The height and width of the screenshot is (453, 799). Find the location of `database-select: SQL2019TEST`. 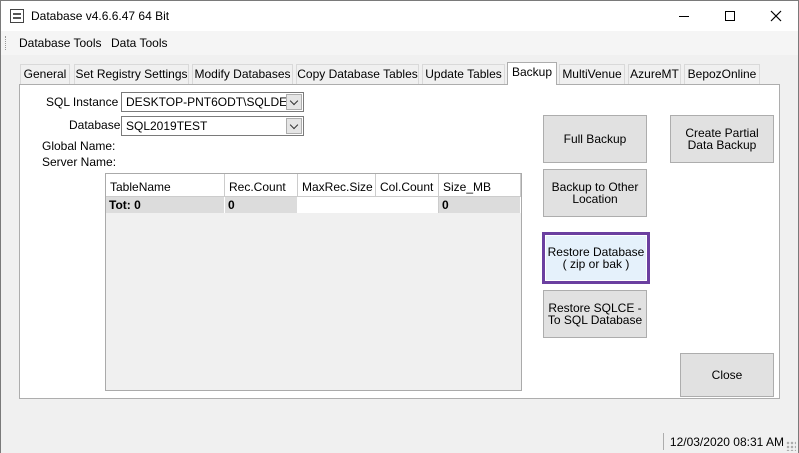

database-select: SQL2019TEST is located at coordinates (212, 126).